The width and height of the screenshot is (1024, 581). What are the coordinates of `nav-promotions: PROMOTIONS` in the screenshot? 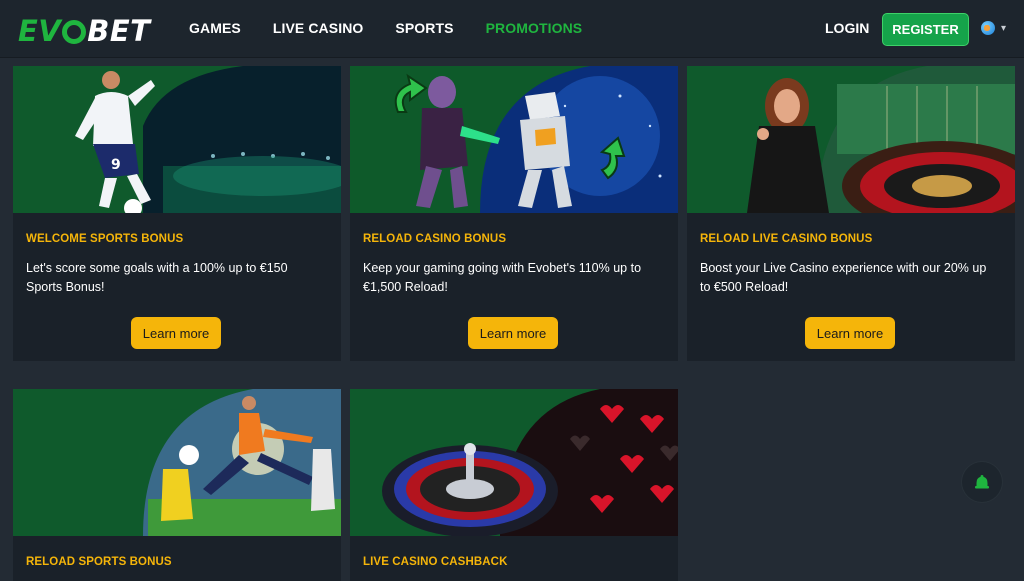 It's located at (534, 28).